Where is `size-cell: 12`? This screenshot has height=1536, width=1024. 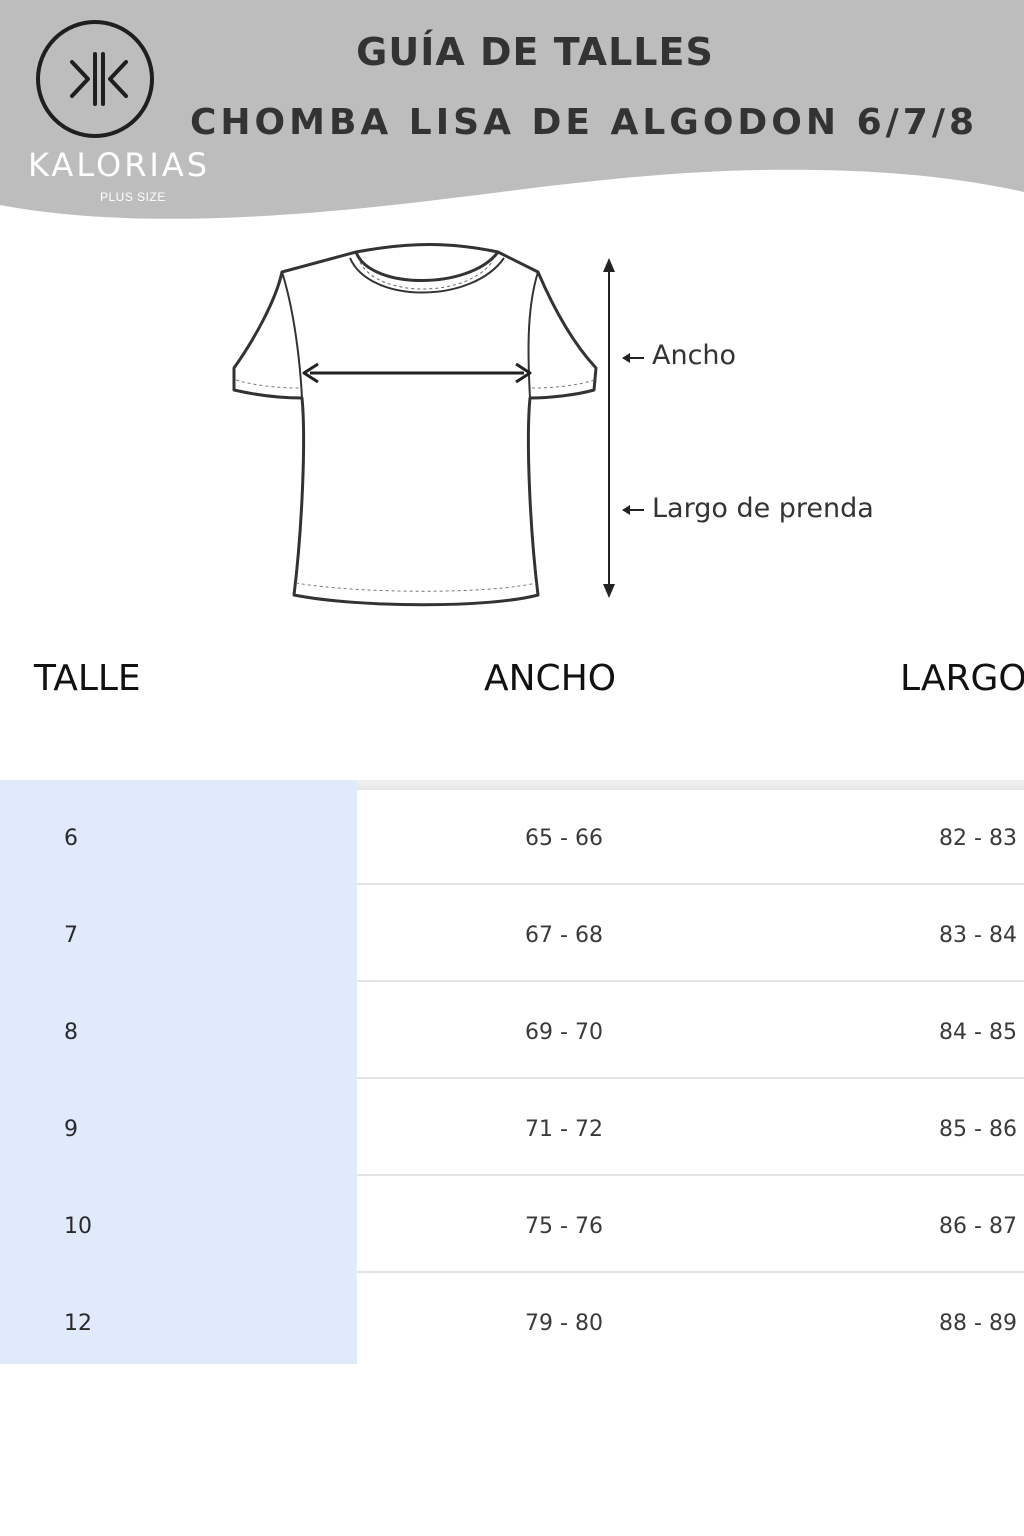
size-cell: 12 is located at coordinates (78, 1323).